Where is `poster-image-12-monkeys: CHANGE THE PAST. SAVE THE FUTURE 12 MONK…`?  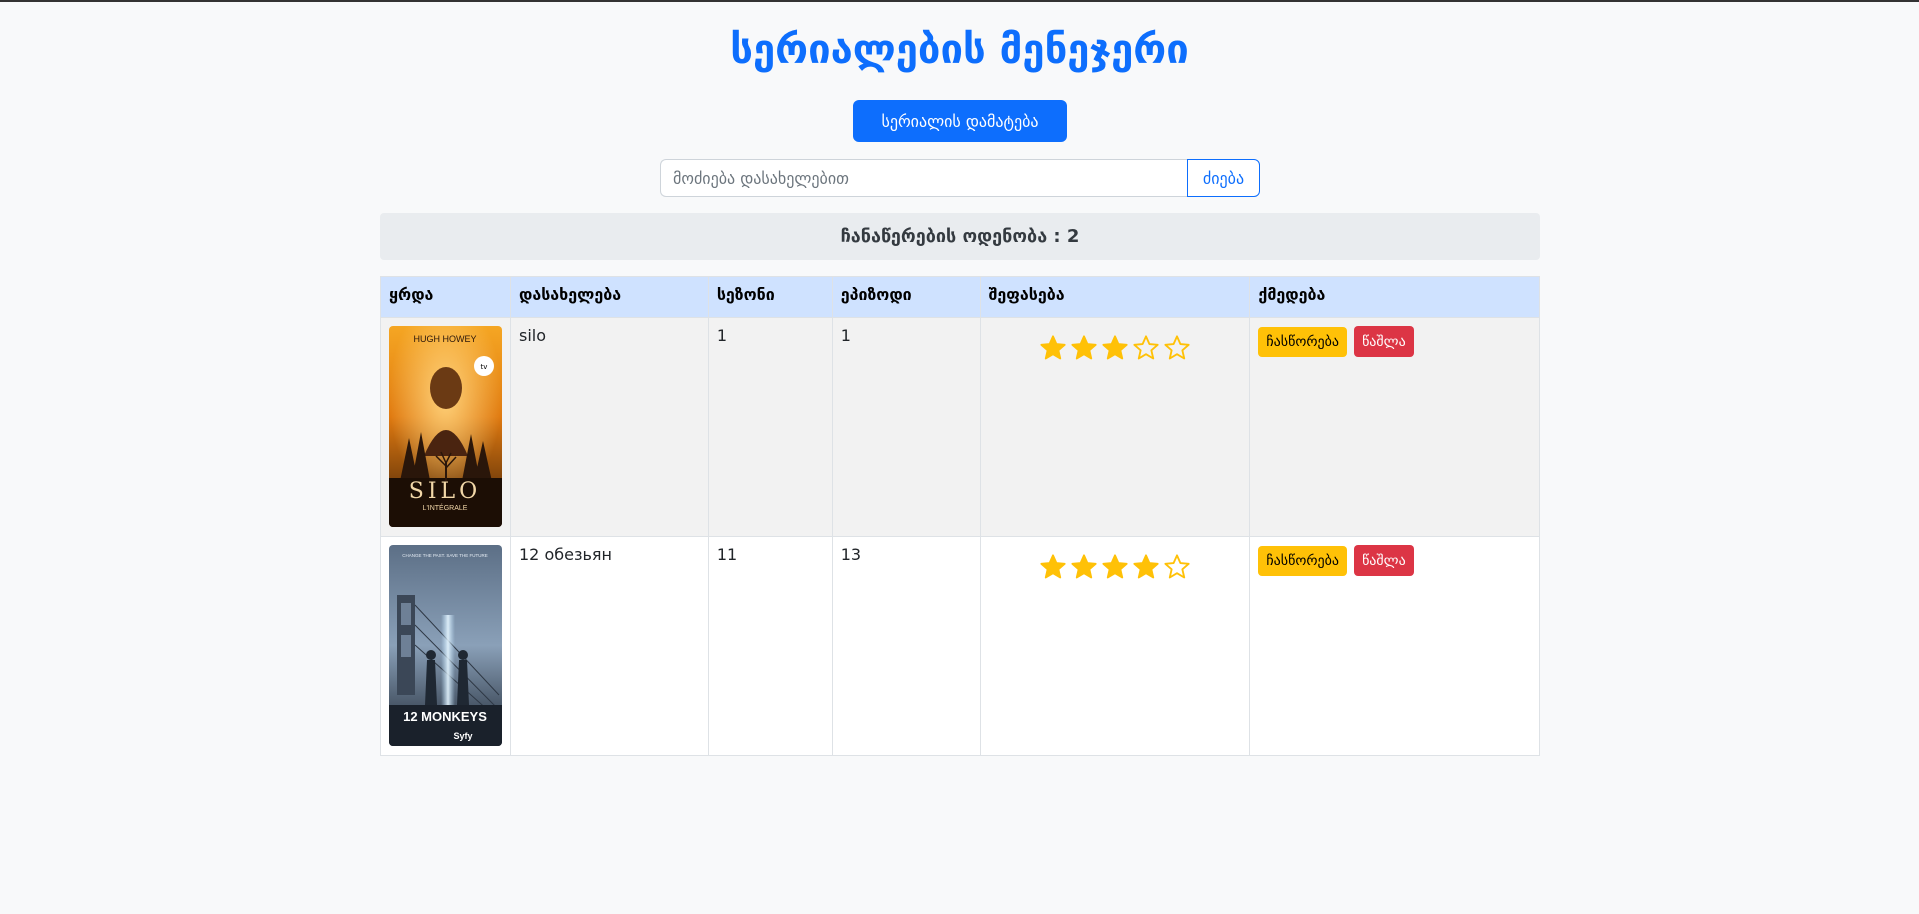
poster-image-12-monkeys: CHANGE THE PAST. SAVE THE FUTURE 12 MONK… is located at coordinates (445, 645).